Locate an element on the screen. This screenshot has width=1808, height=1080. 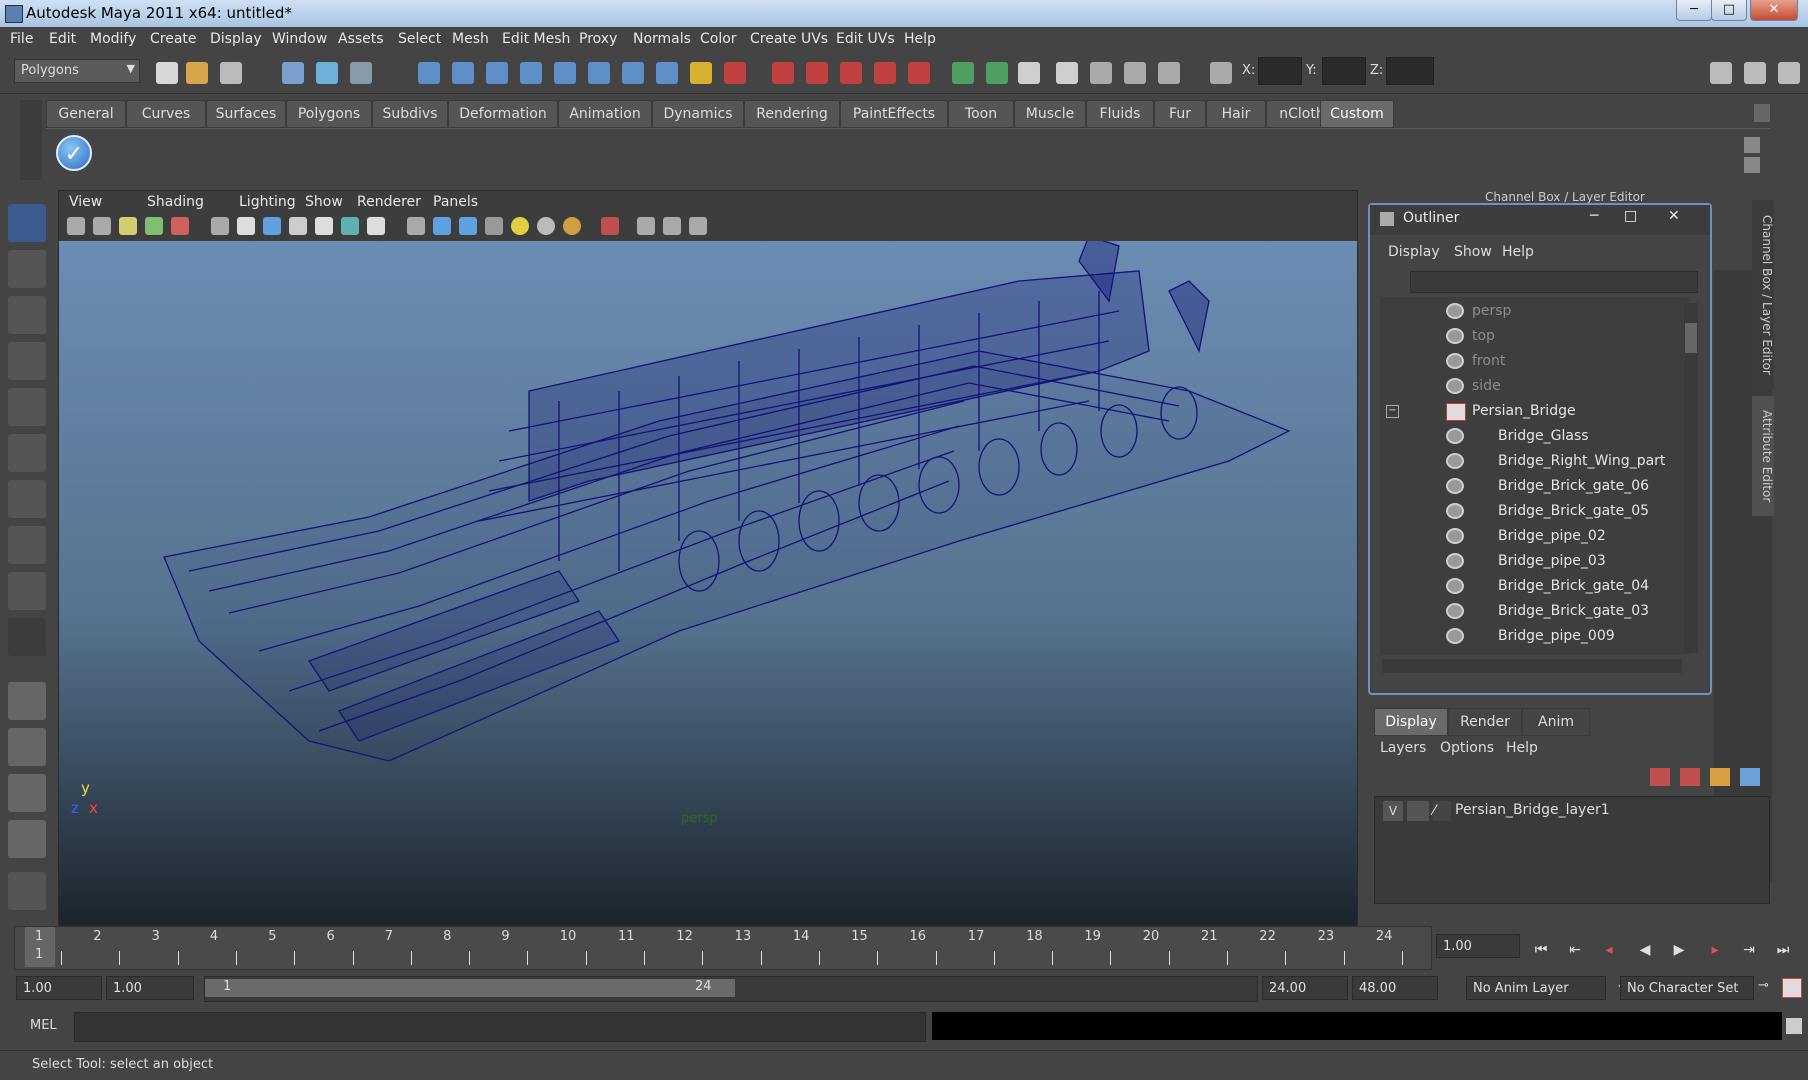
camera-attributes-icon is located at coordinates (76, 226).